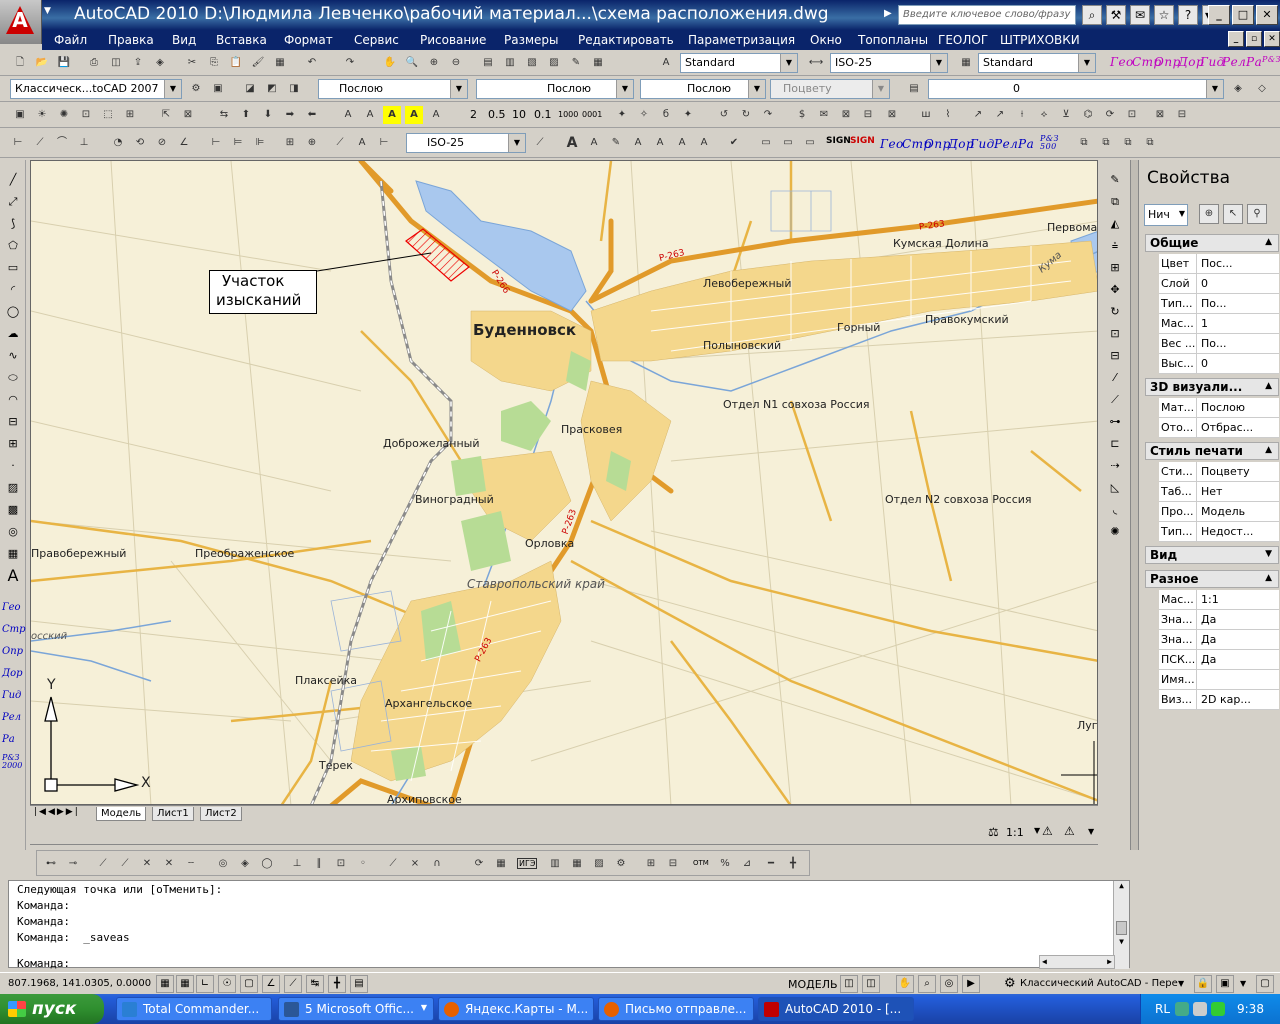 The width and height of the screenshot is (1280, 1024). I want to click on circle-icon: ◯, so click(13, 312).